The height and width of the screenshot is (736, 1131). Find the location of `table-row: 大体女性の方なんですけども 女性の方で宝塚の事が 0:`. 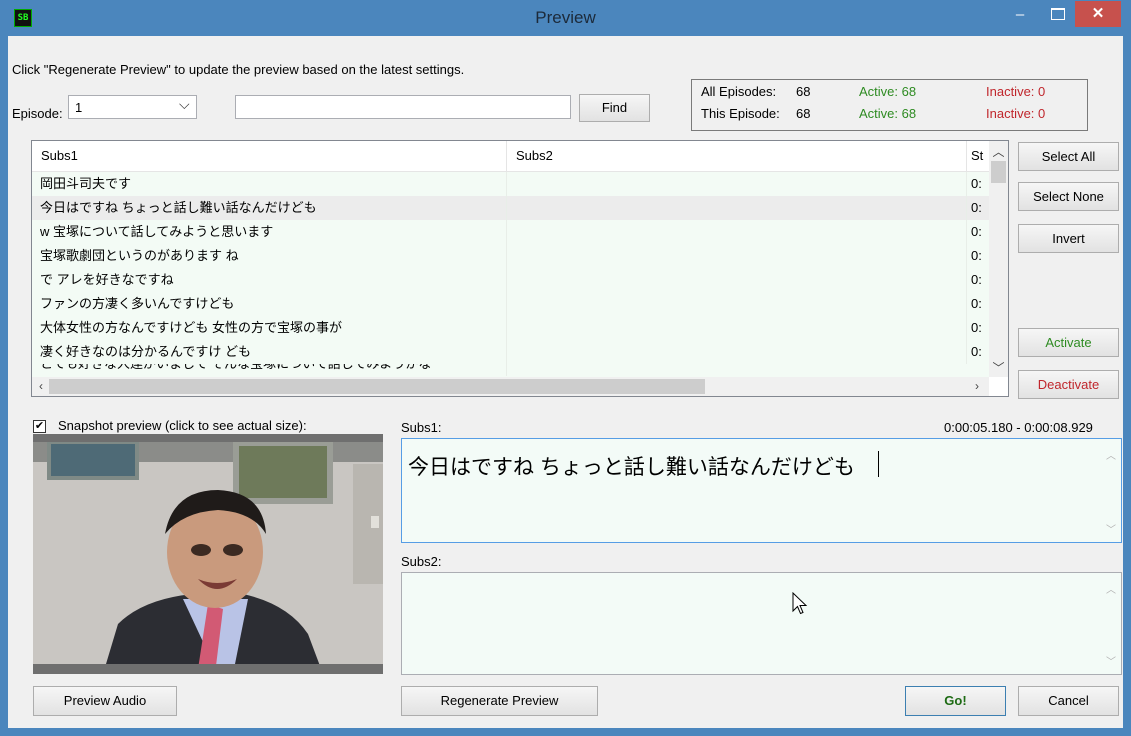

table-row: 大体女性の方なんですけども 女性の方で宝塚の事が 0: is located at coordinates (510, 328).